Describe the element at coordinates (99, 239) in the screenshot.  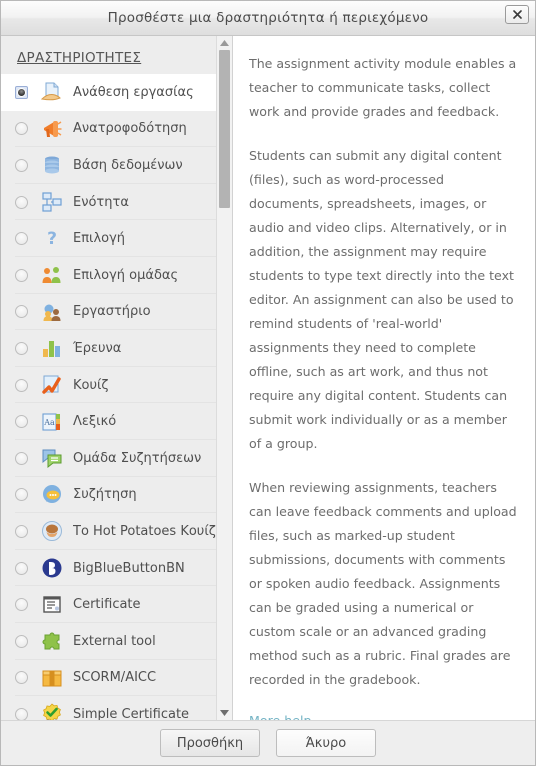
I see `activity-label: Επιλογή` at that location.